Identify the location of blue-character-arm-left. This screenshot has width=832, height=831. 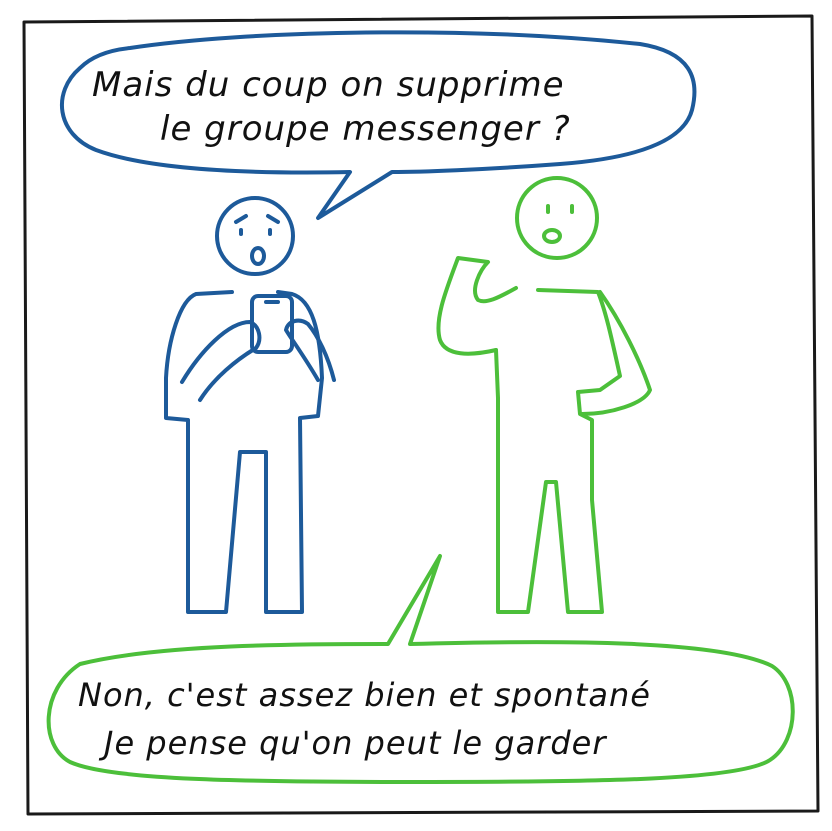
(221, 361).